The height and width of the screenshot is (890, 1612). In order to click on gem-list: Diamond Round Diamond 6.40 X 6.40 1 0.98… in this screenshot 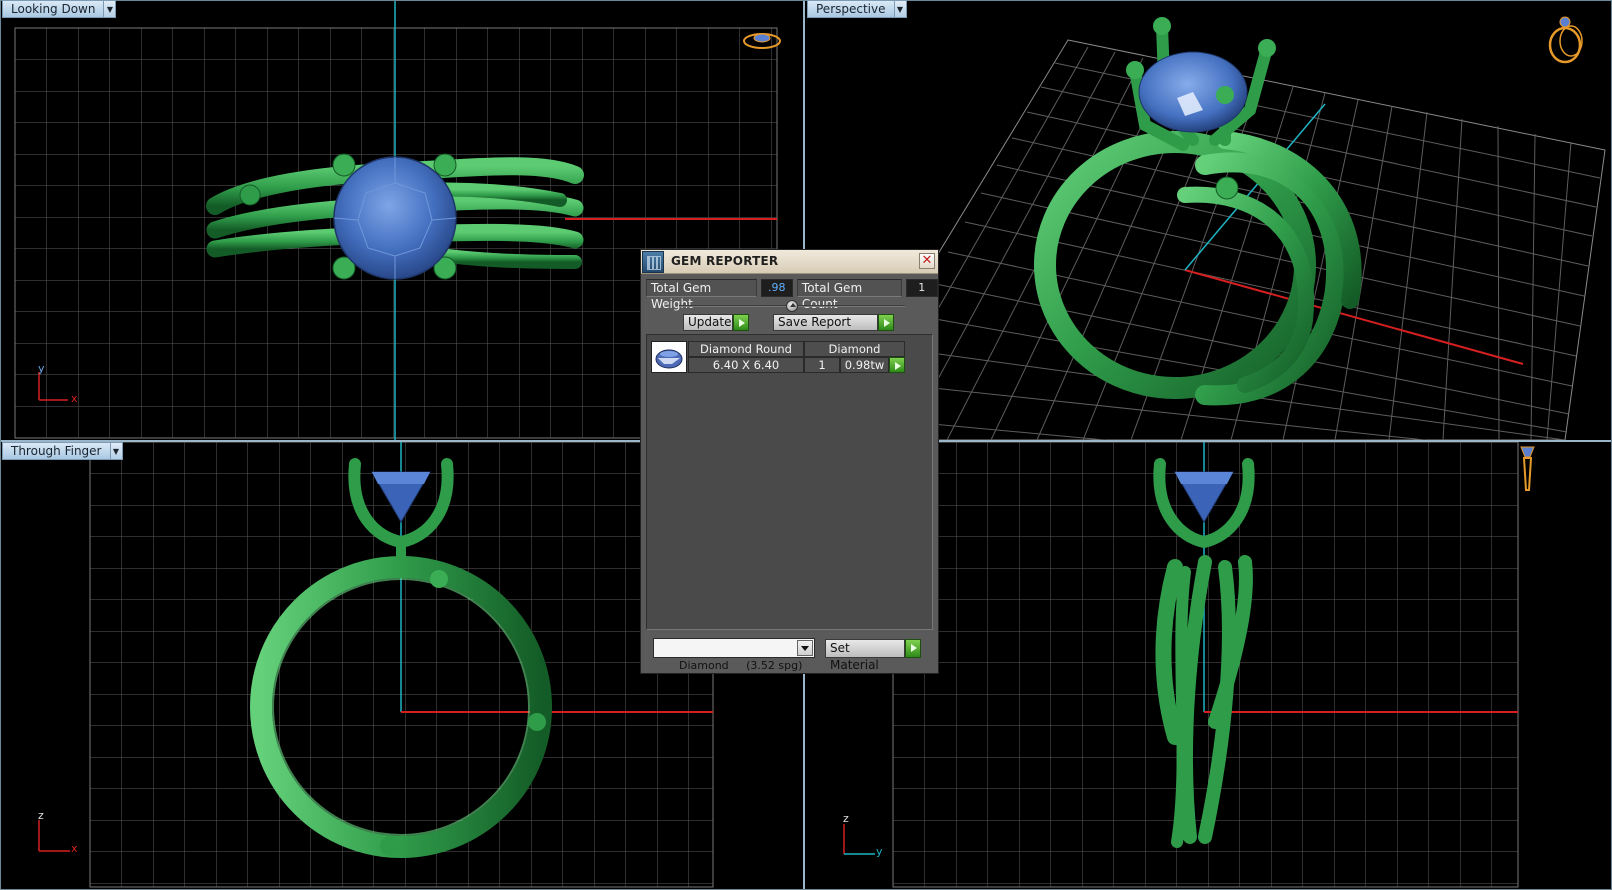, I will do `click(789, 482)`.